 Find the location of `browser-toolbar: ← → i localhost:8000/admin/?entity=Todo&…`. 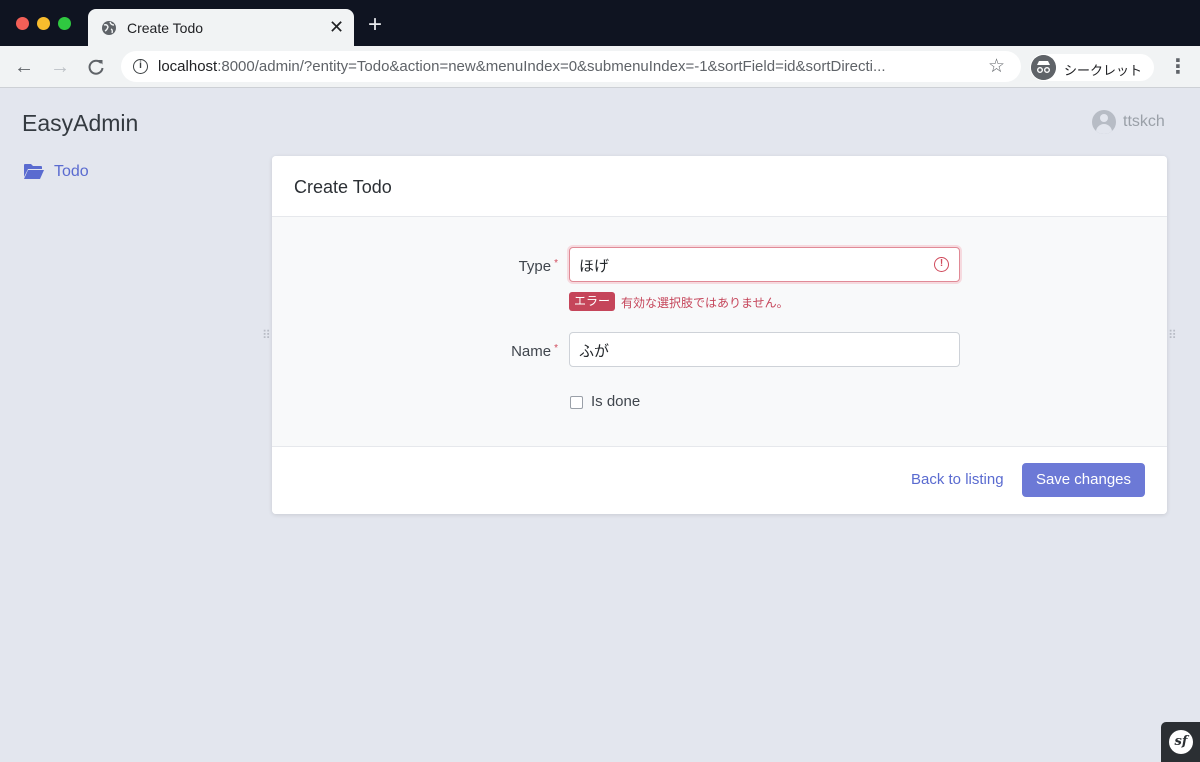

browser-toolbar: ← → i localhost:8000/admin/?entity=Todo&… is located at coordinates (600, 67).